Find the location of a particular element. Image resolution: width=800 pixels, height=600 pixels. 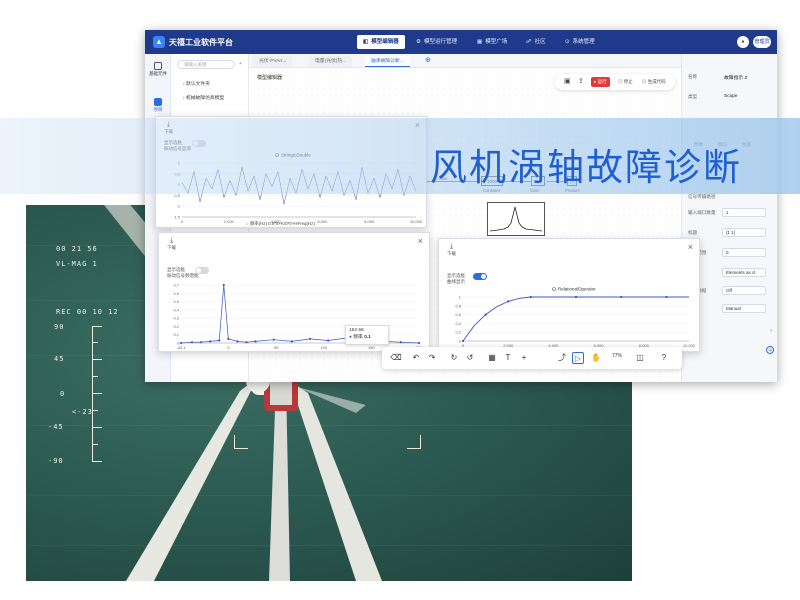

nav-model-square: ▦ 模型广场 is located at coordinates (492, 42).